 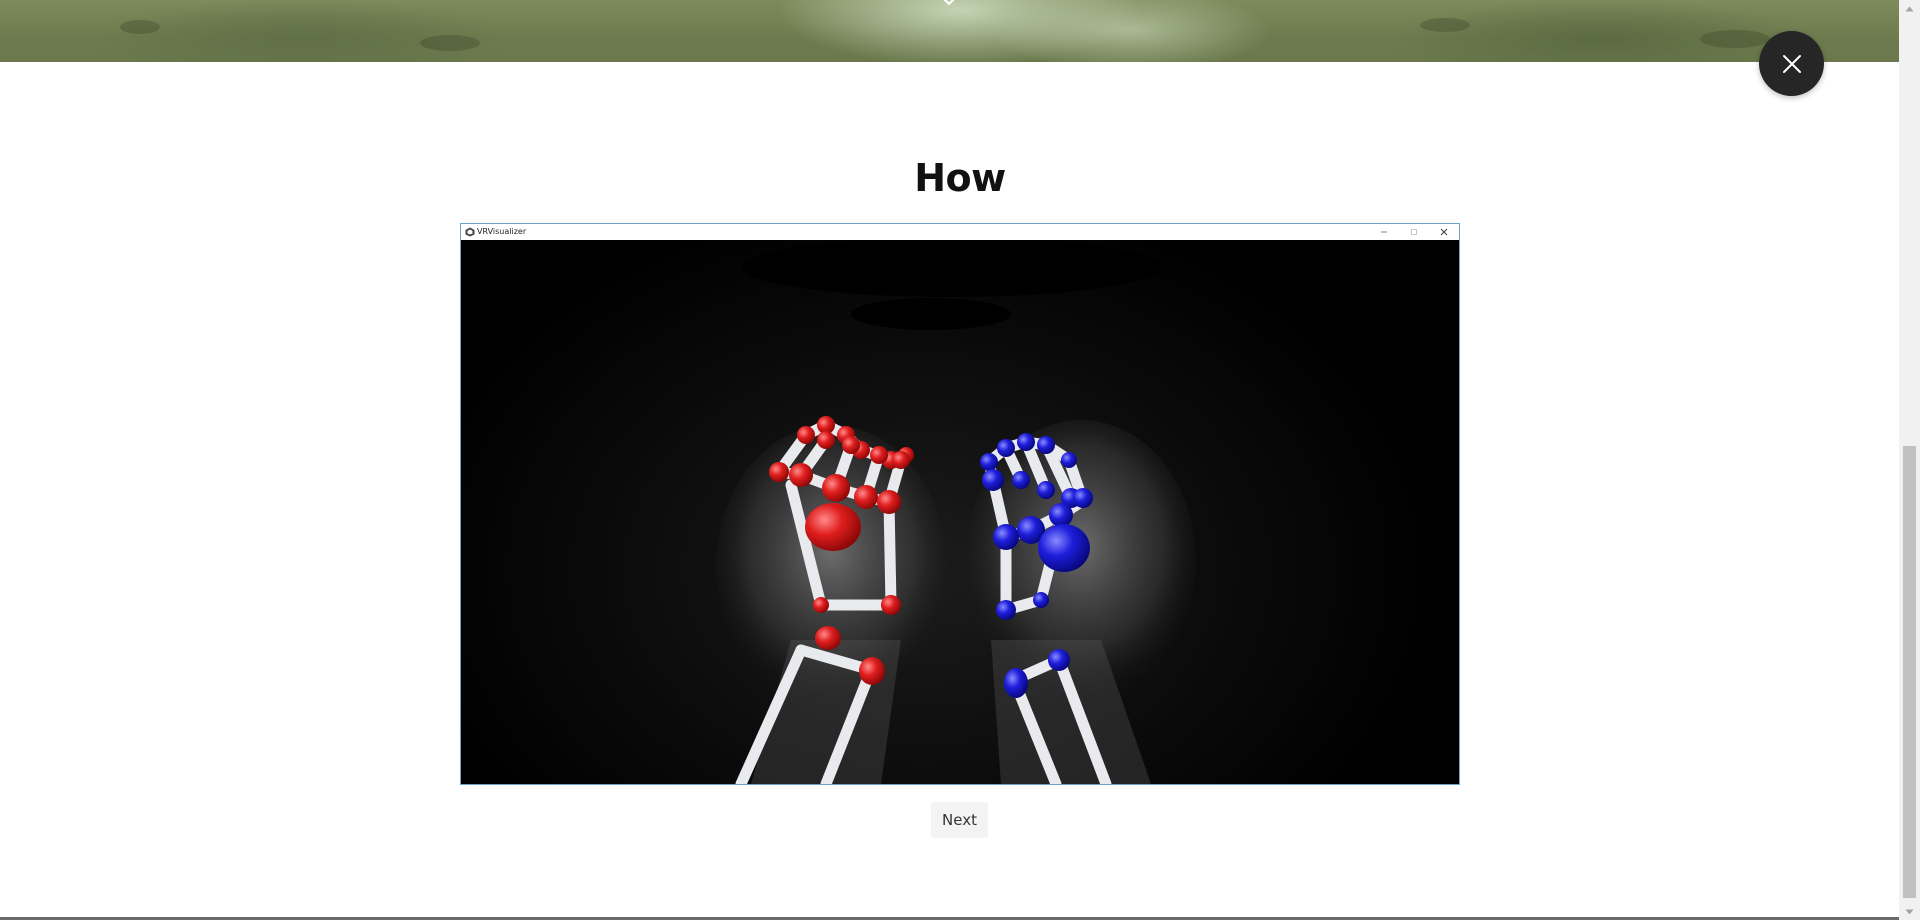 What do you see at coordinates (1414, 232) in the screenshot?
I see `maximize-icon` at bounding box center [1414, 232].